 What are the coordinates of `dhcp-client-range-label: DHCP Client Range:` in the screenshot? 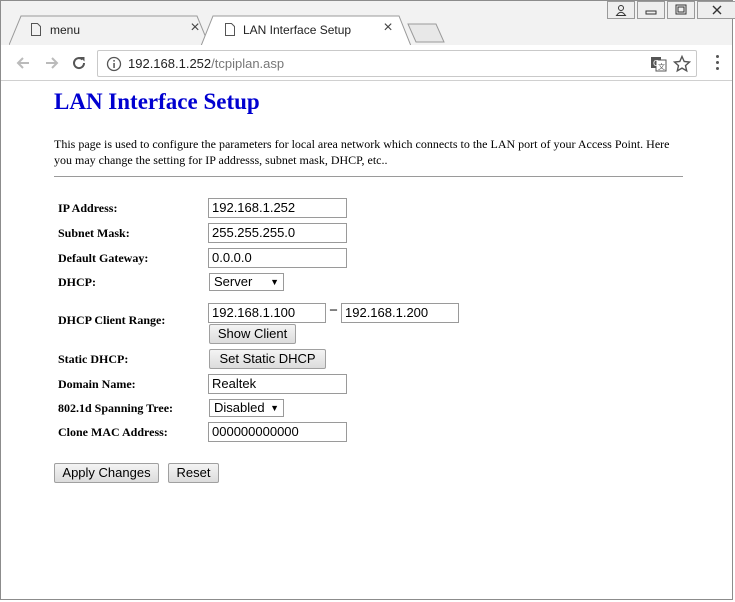 It's located at (112, 320).